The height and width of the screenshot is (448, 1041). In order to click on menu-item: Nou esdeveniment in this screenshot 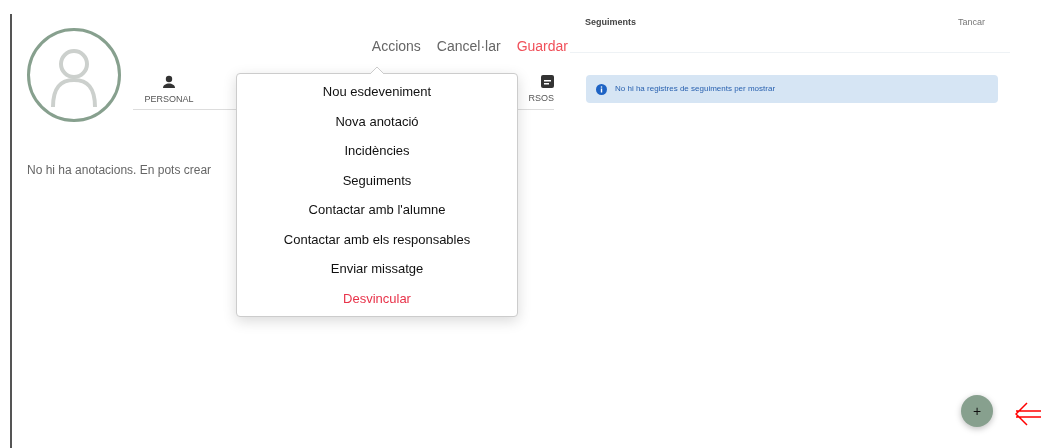, I will do `click(377, 92)`.